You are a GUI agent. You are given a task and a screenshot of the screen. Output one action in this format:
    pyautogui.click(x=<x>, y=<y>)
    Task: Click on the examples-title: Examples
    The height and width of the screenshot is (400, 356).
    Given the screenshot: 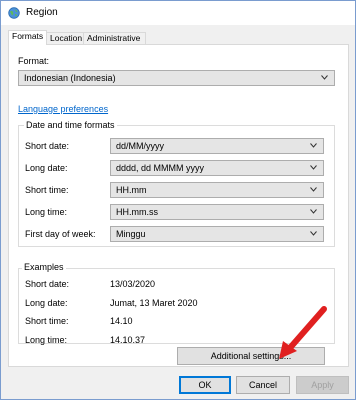 What is the action you would take?
    pyautogui.click(x=44, y=267)
    